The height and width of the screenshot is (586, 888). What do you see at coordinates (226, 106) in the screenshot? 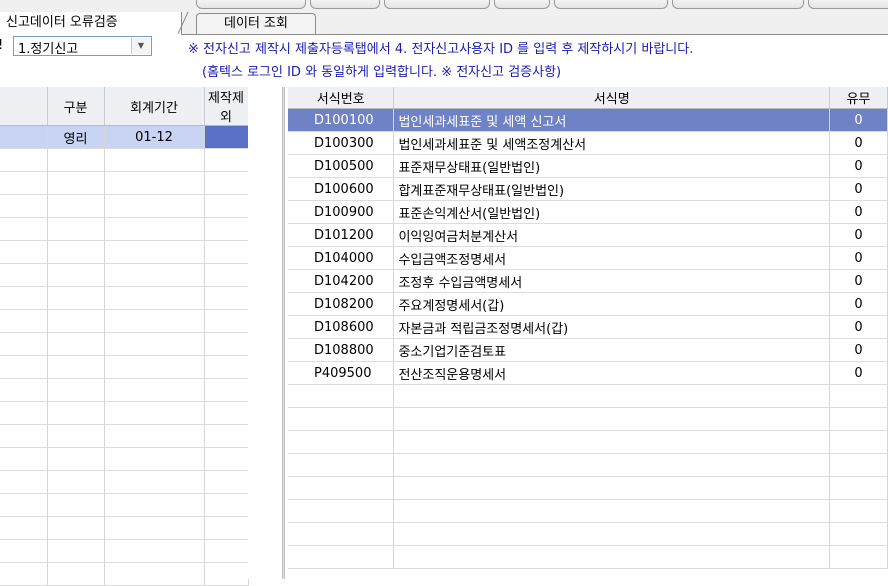
I see `header-exclude: 제작제외` at bounding box center [226, 106].